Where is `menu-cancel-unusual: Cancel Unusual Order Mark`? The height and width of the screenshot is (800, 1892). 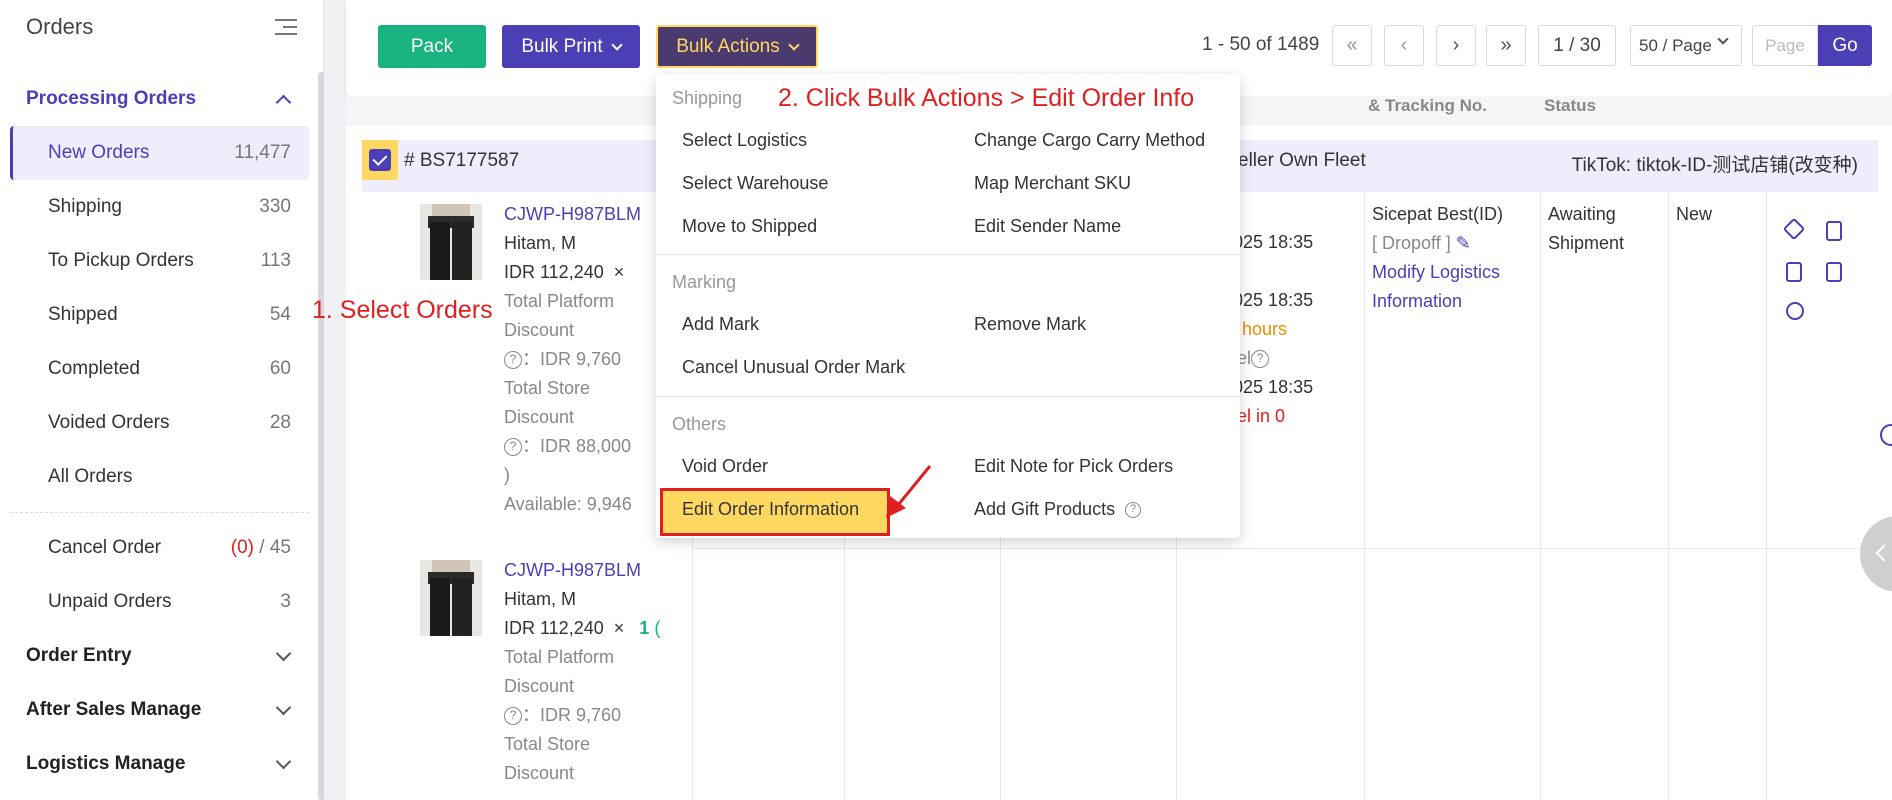 menu-cancel-unusual: Cancel Unusual Order Mark is located at coordinates (793, 367).